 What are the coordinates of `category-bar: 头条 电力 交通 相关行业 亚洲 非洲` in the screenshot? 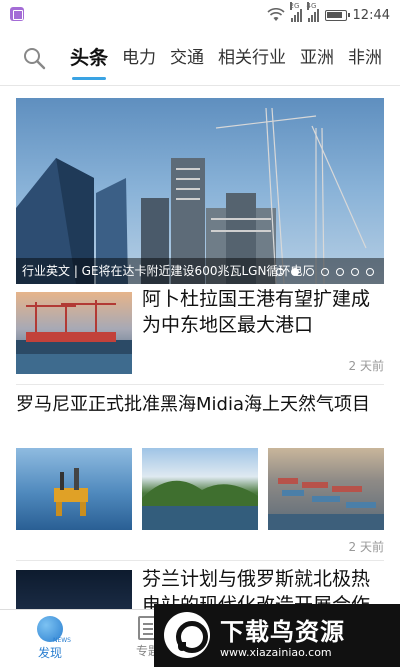 It's located at (200, 58).